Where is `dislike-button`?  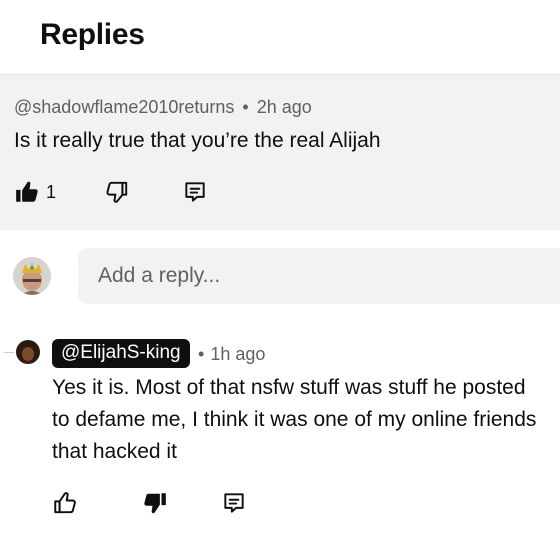 dislike-button is located at coordinates (117, 192).